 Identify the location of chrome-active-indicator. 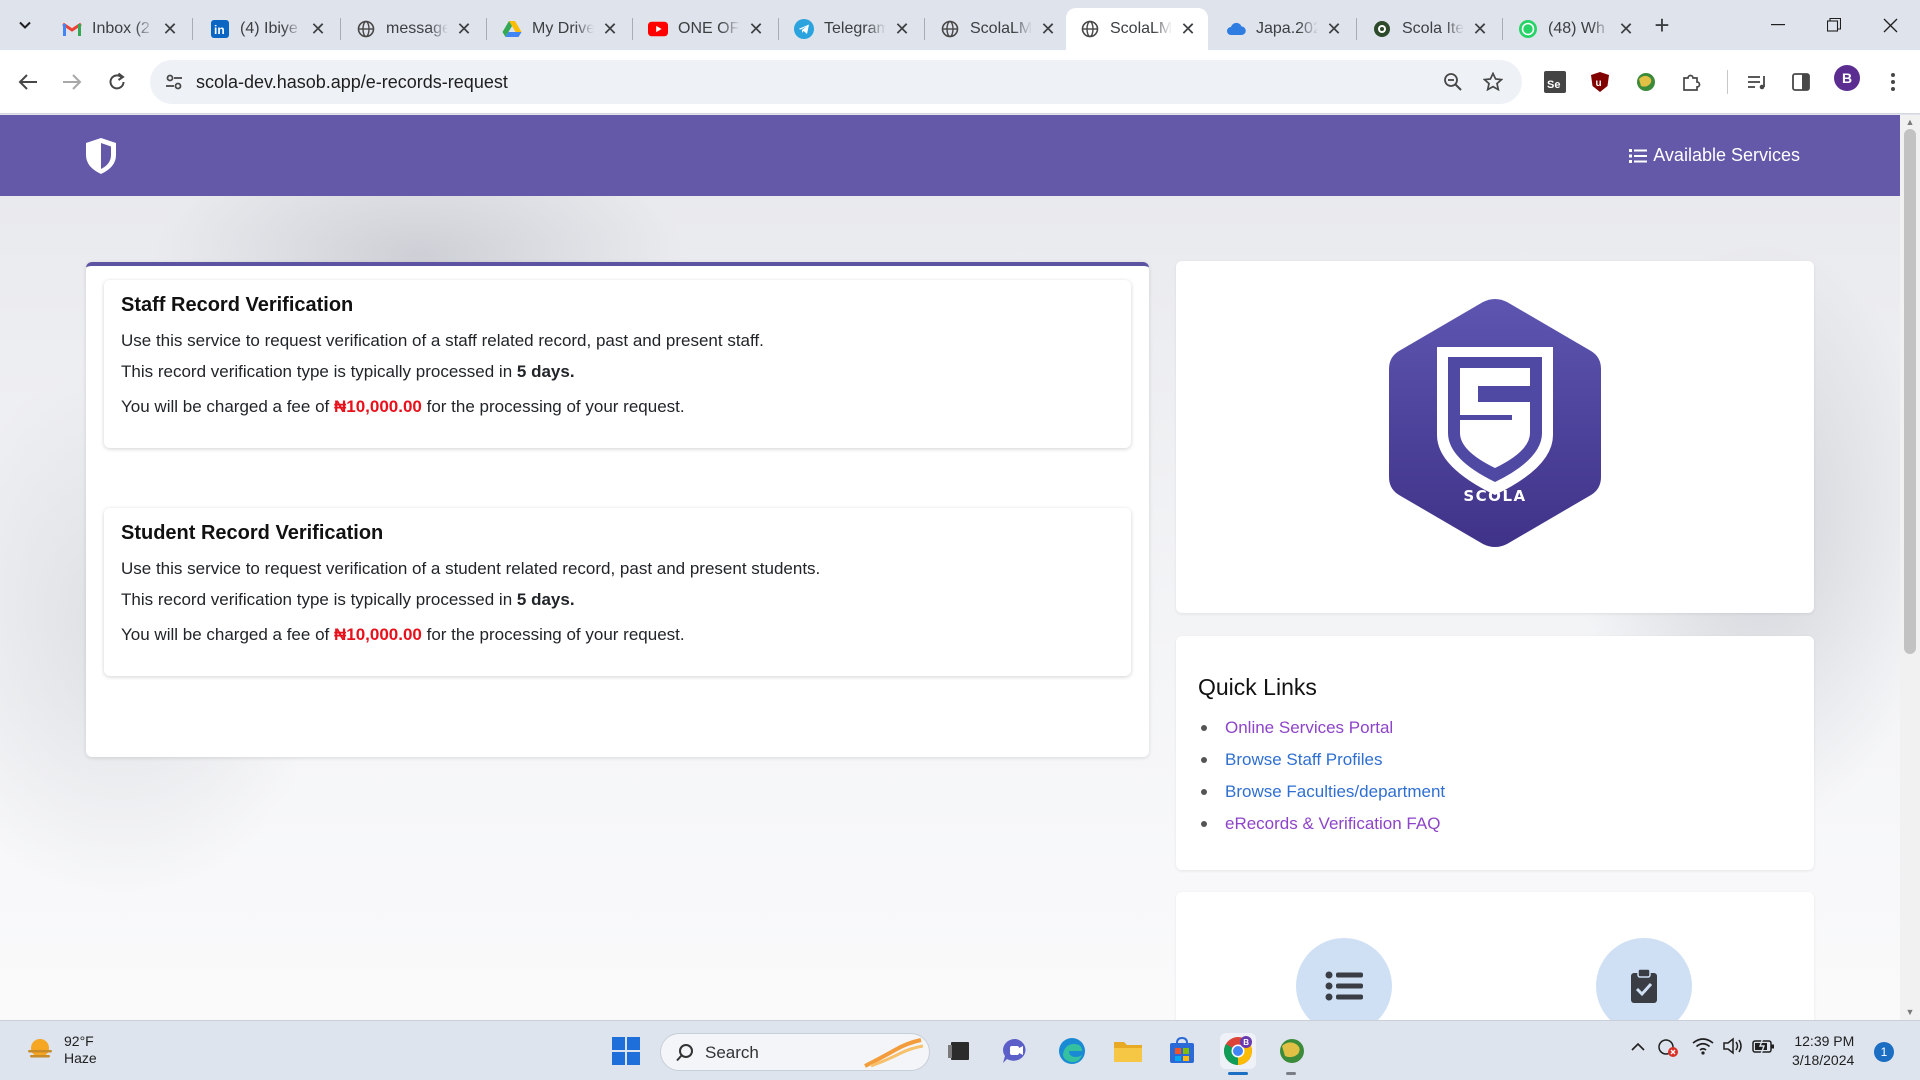
(1238, 1073).